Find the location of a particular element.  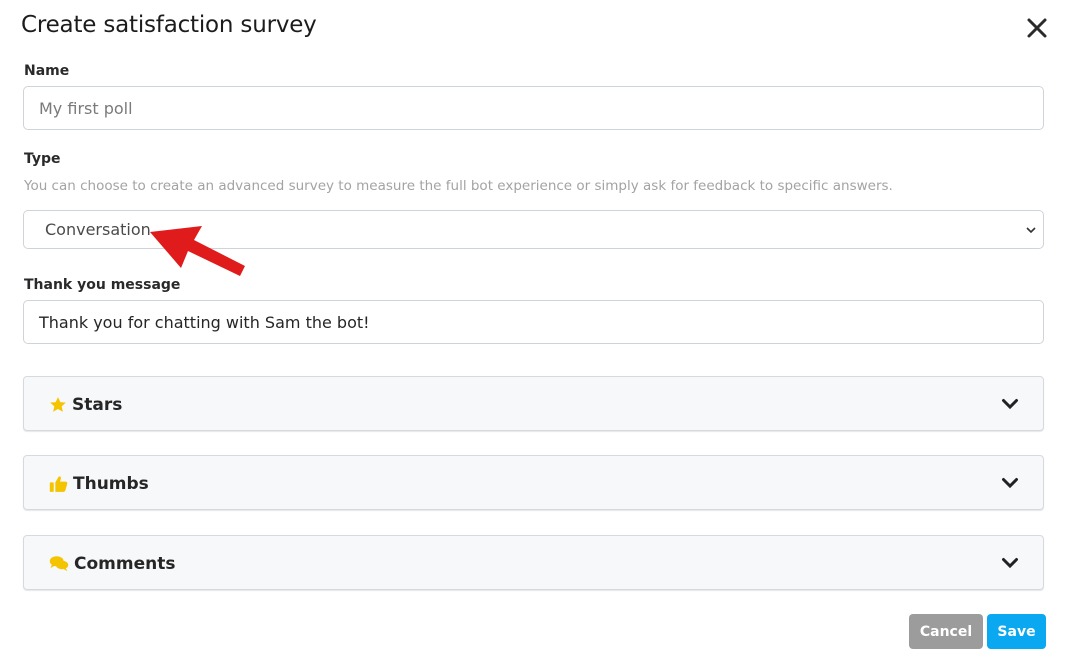

name-placeholder: My first poll is located at coordinates (86, 108).